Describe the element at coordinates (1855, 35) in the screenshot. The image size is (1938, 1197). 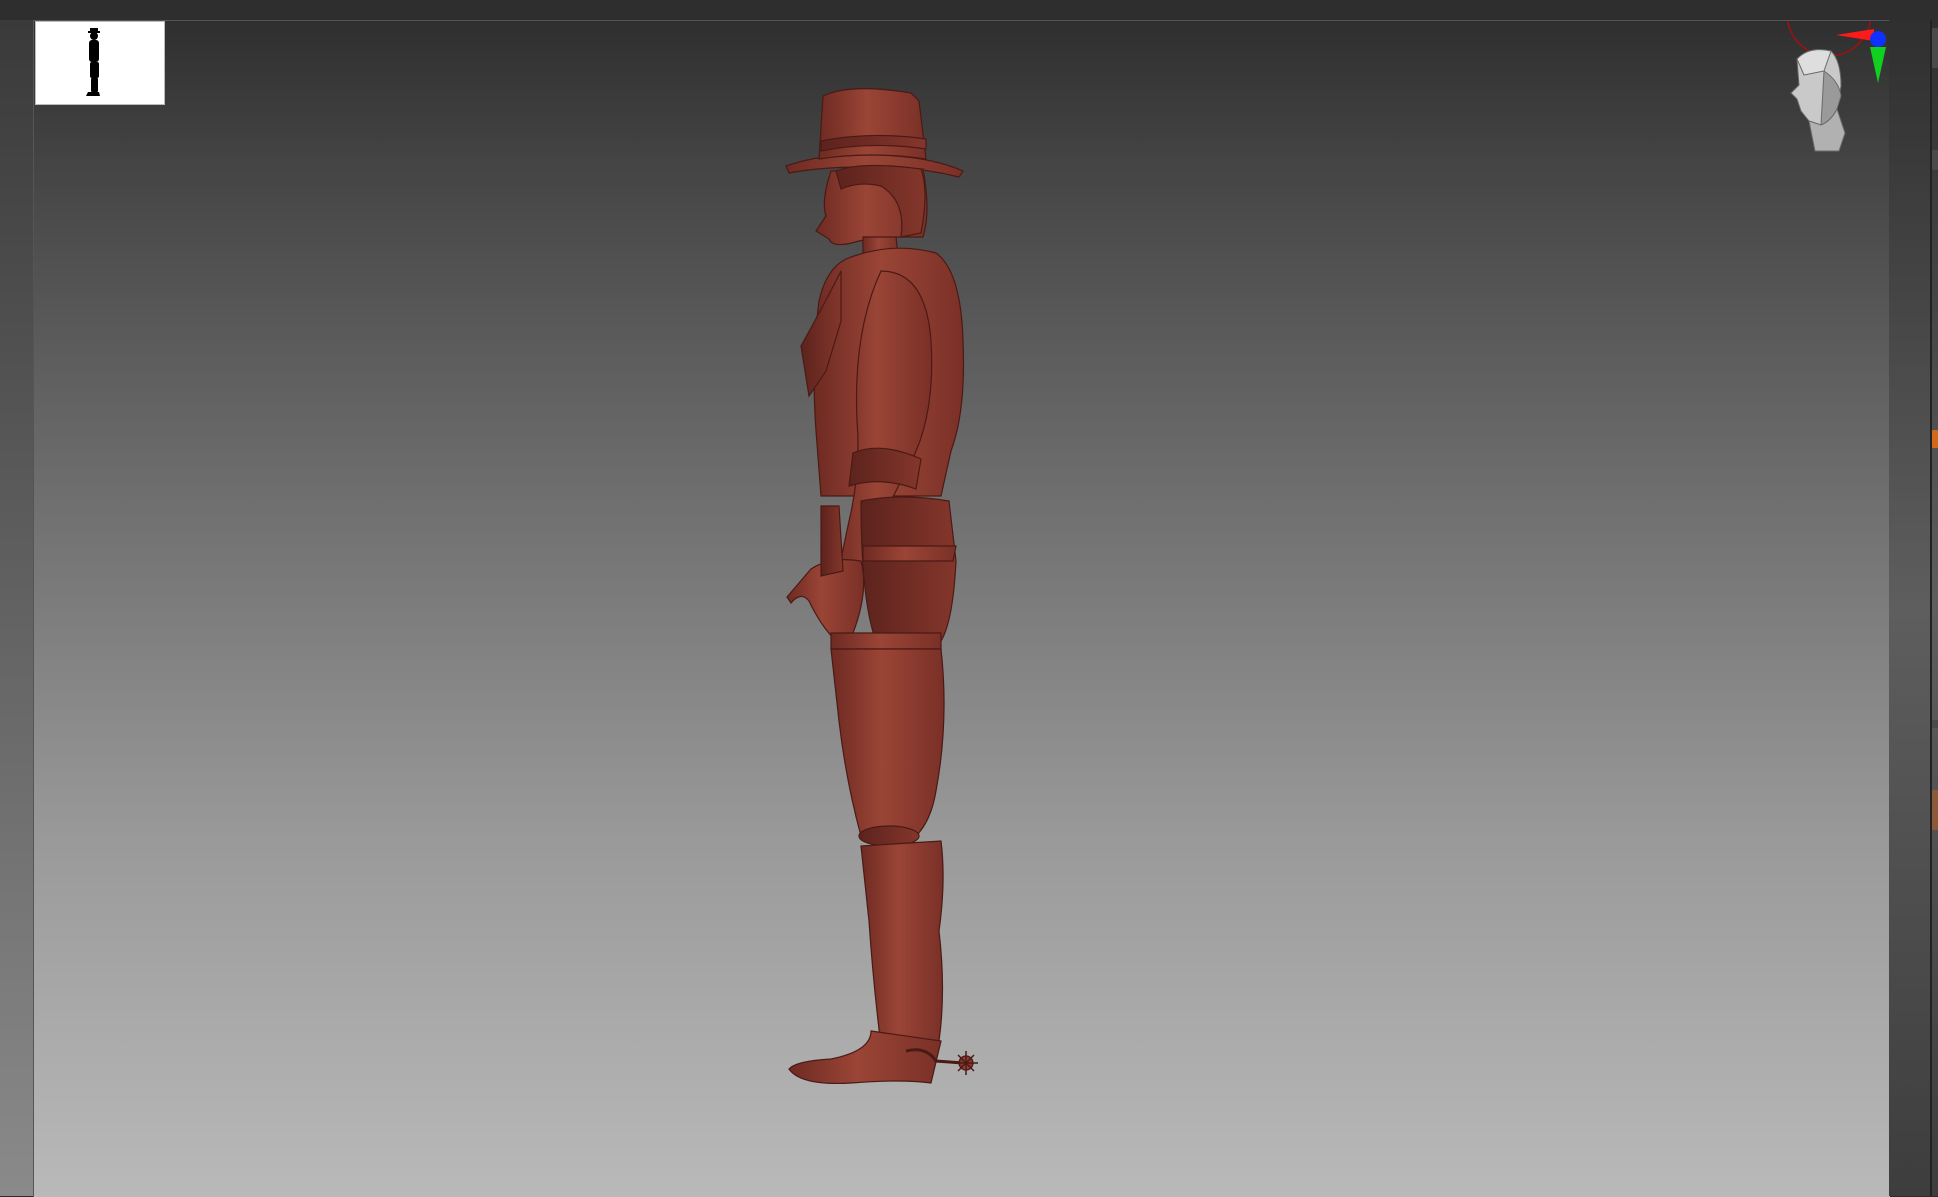
I see `x-axis-arrow` at that location.